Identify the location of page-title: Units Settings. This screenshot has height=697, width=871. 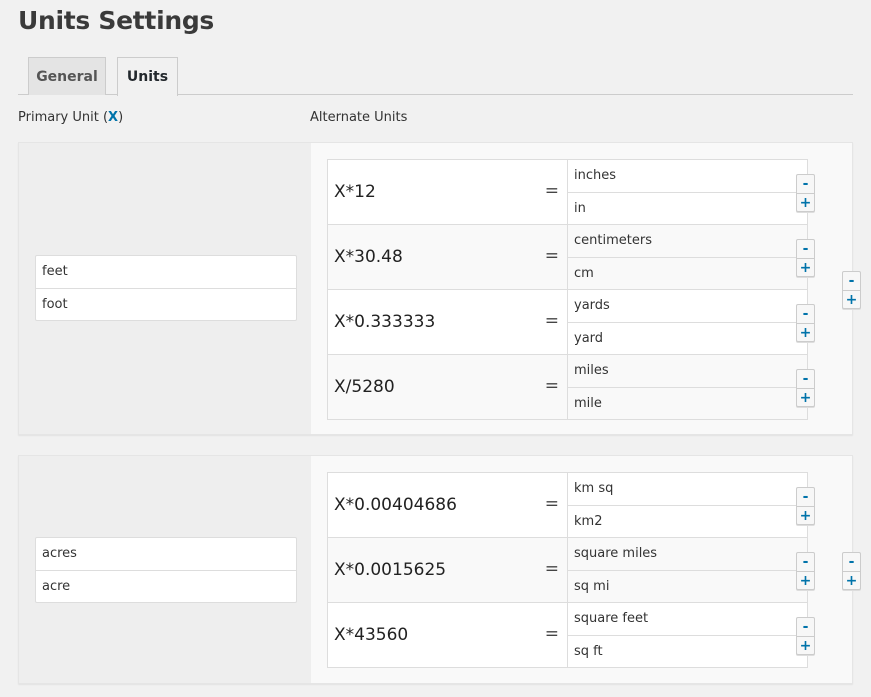
(116, 20).